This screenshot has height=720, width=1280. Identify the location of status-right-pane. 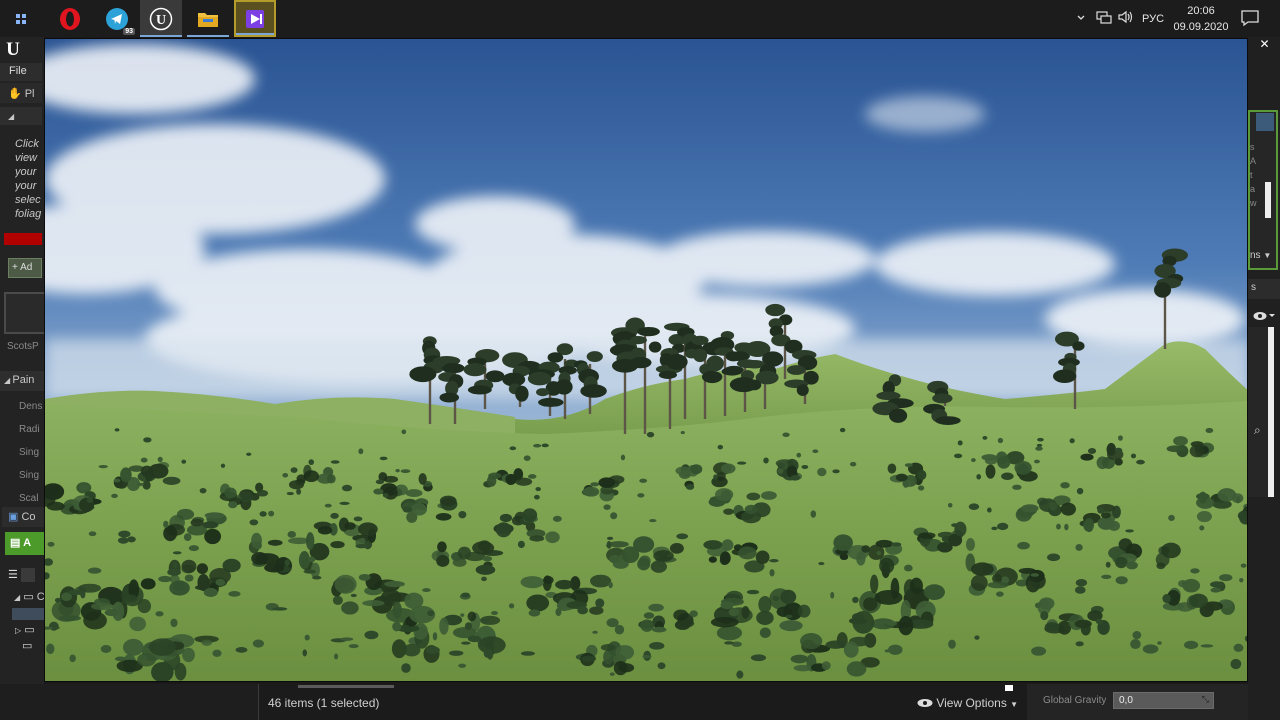
(1264, 702).